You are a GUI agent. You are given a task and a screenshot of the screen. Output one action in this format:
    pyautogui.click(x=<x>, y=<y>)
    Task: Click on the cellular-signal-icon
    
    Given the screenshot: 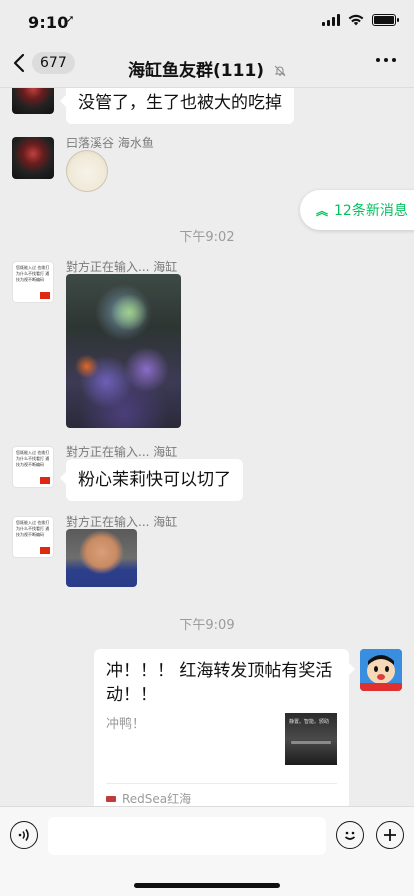 What is the action you would take?
    pyautogui.click(x=331, y=20)
    